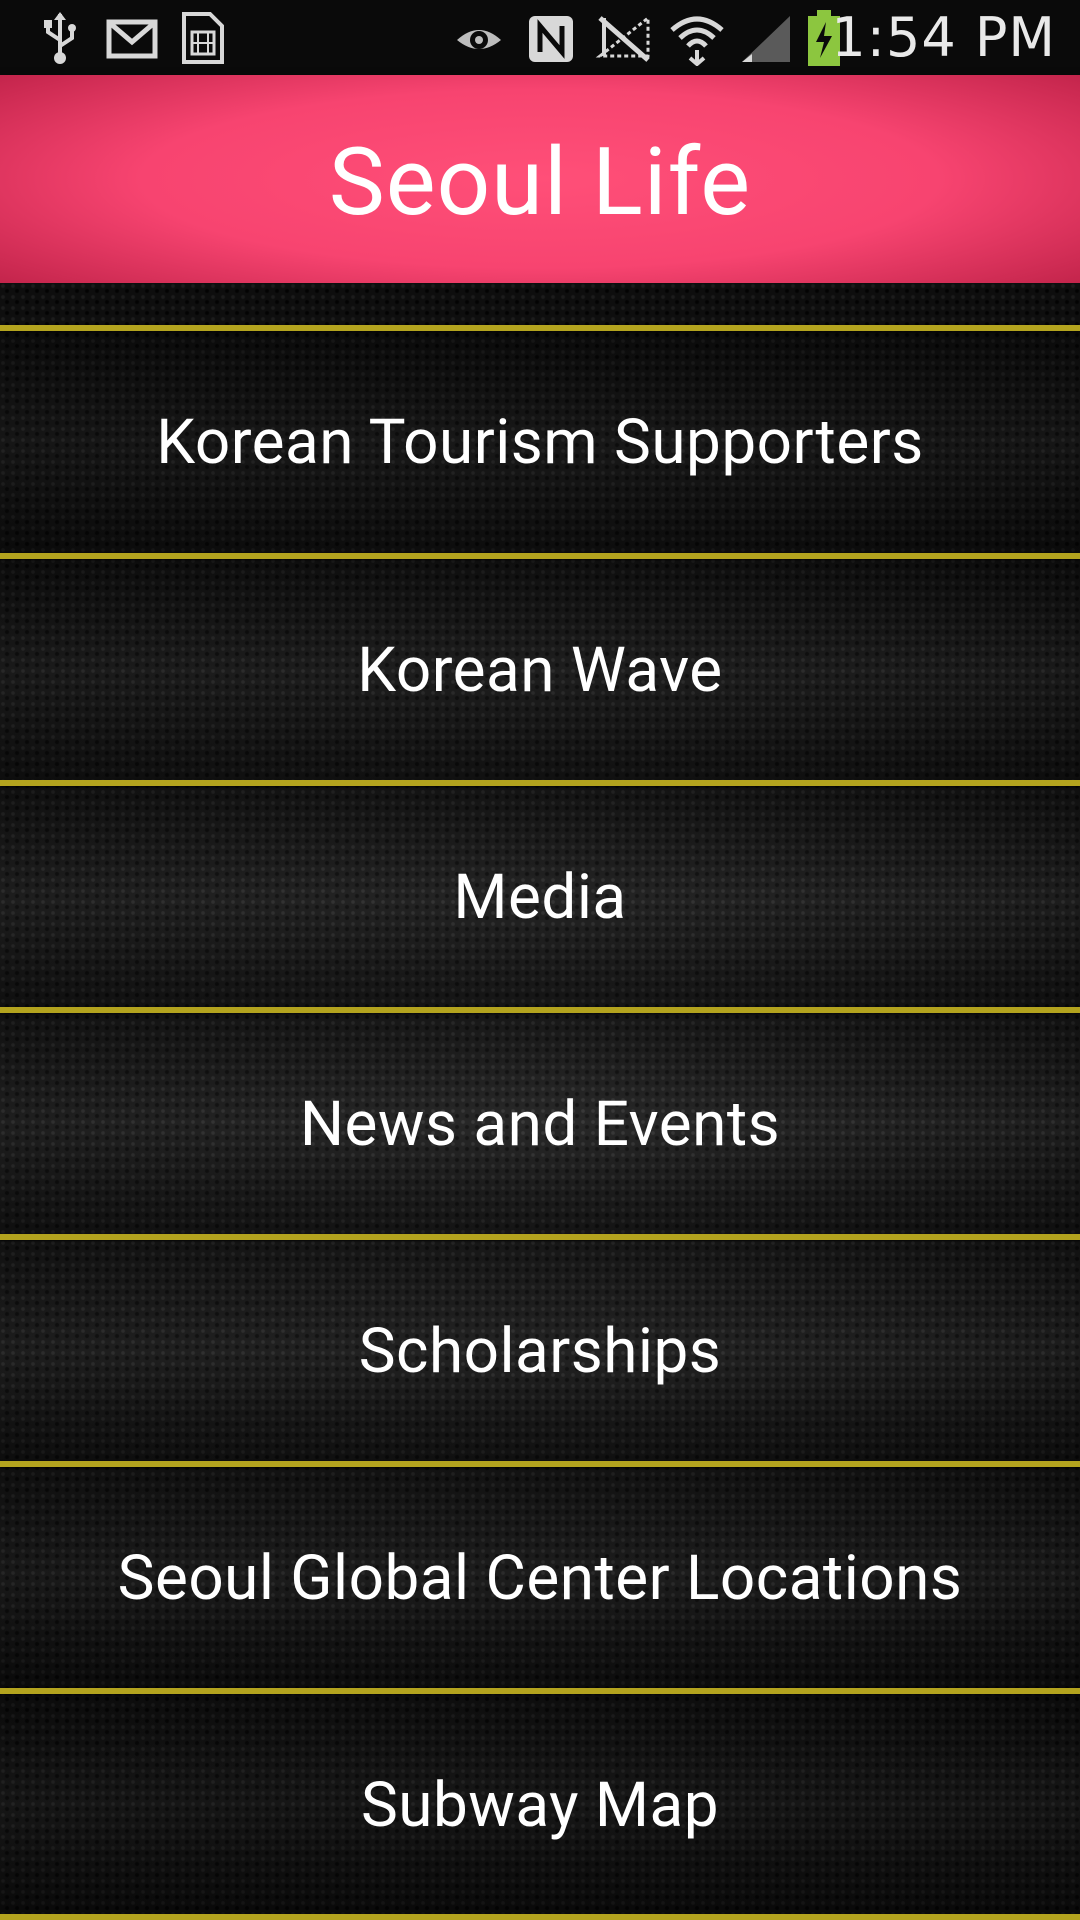  I want to click on eye-icon, so click(479, 39).